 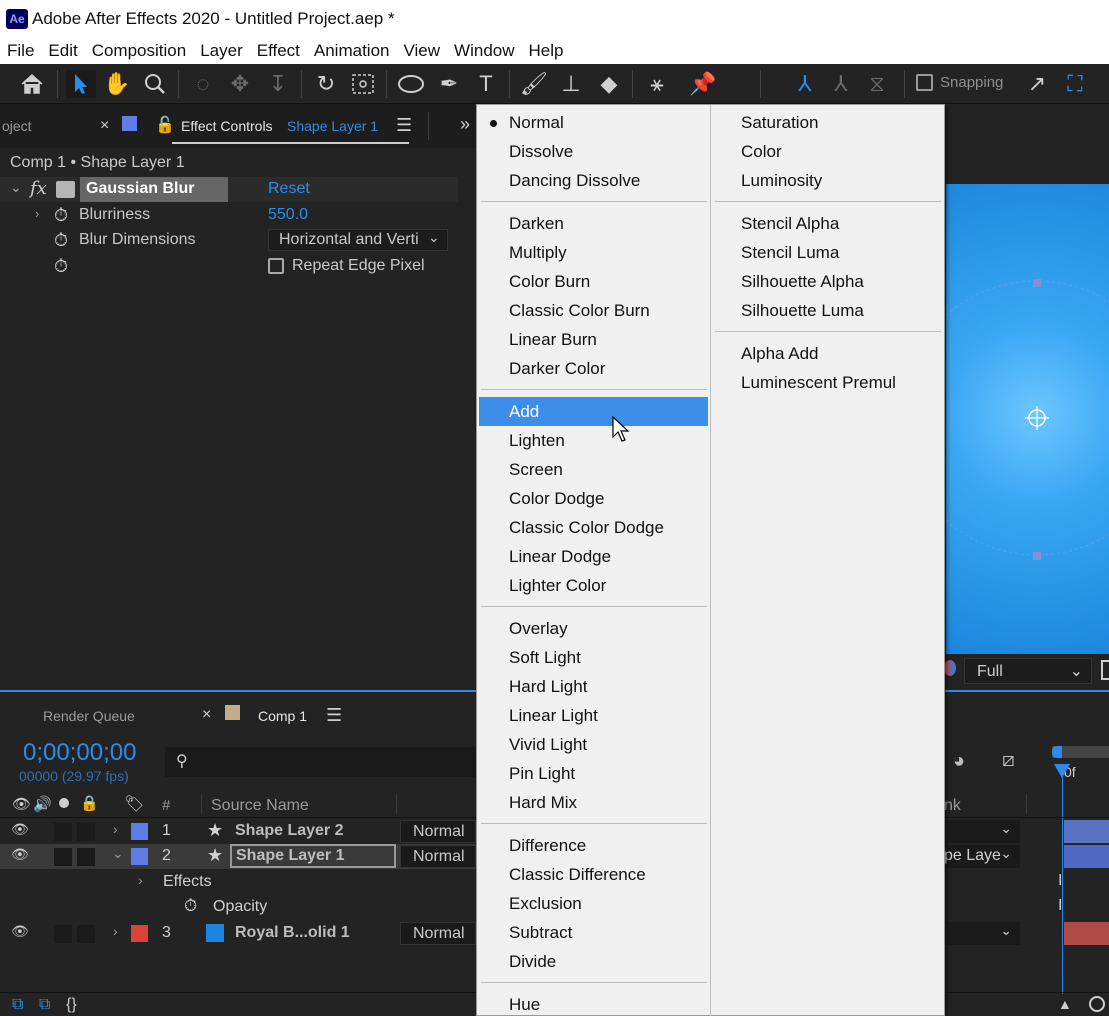 What do you see at coordinates (828, 180) in the screenshot?
I see `blend-mode-luminosity: Luminosity` at bounding box center [828, 180].